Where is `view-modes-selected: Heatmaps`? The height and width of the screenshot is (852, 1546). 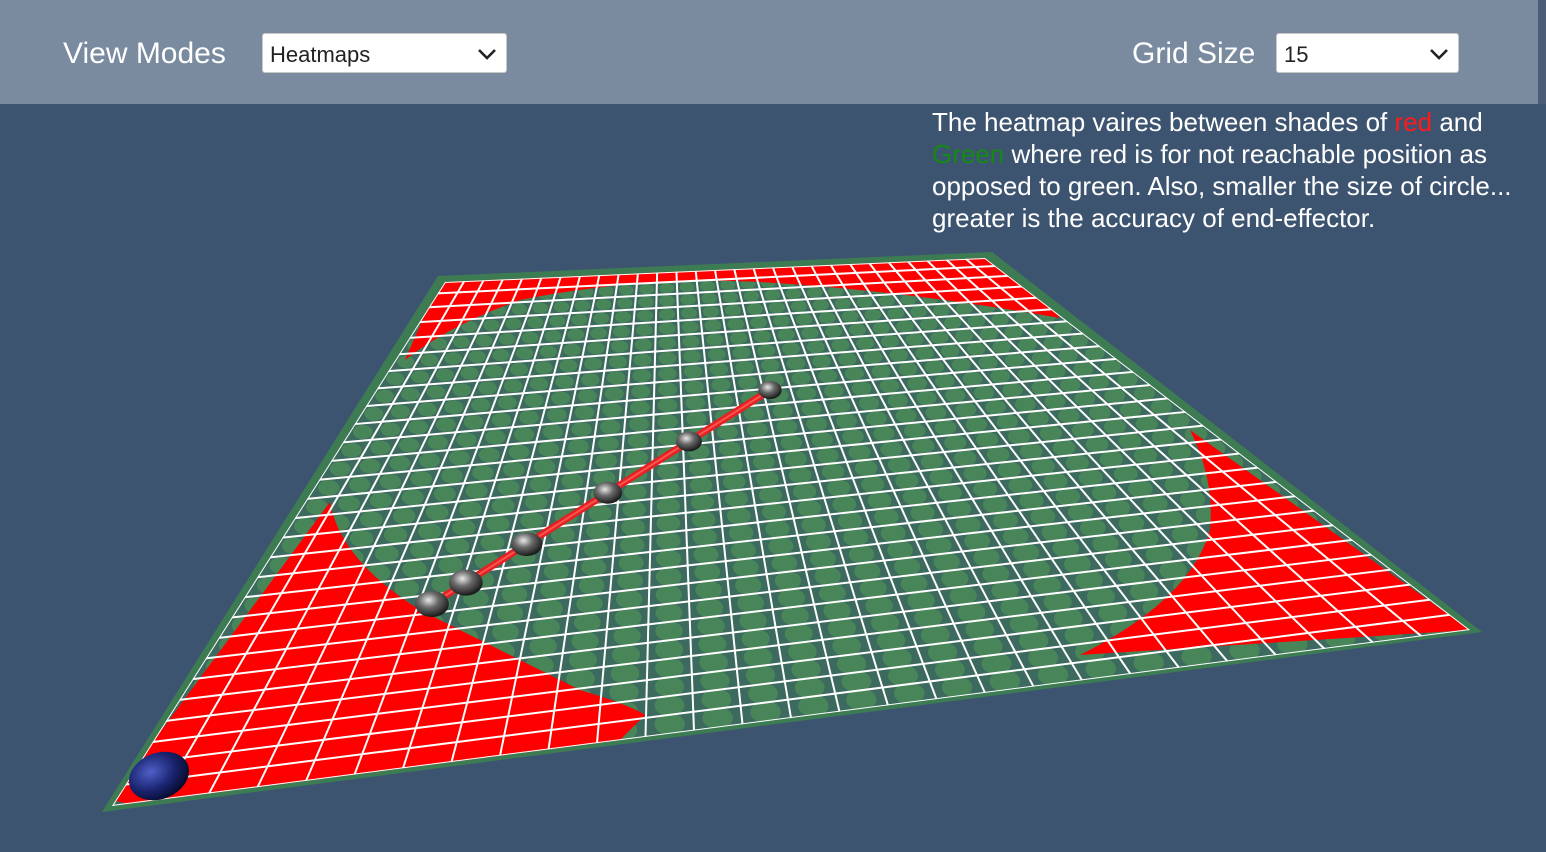
view-modes-selected: Heatmaps is located at coordinates (320, 54).